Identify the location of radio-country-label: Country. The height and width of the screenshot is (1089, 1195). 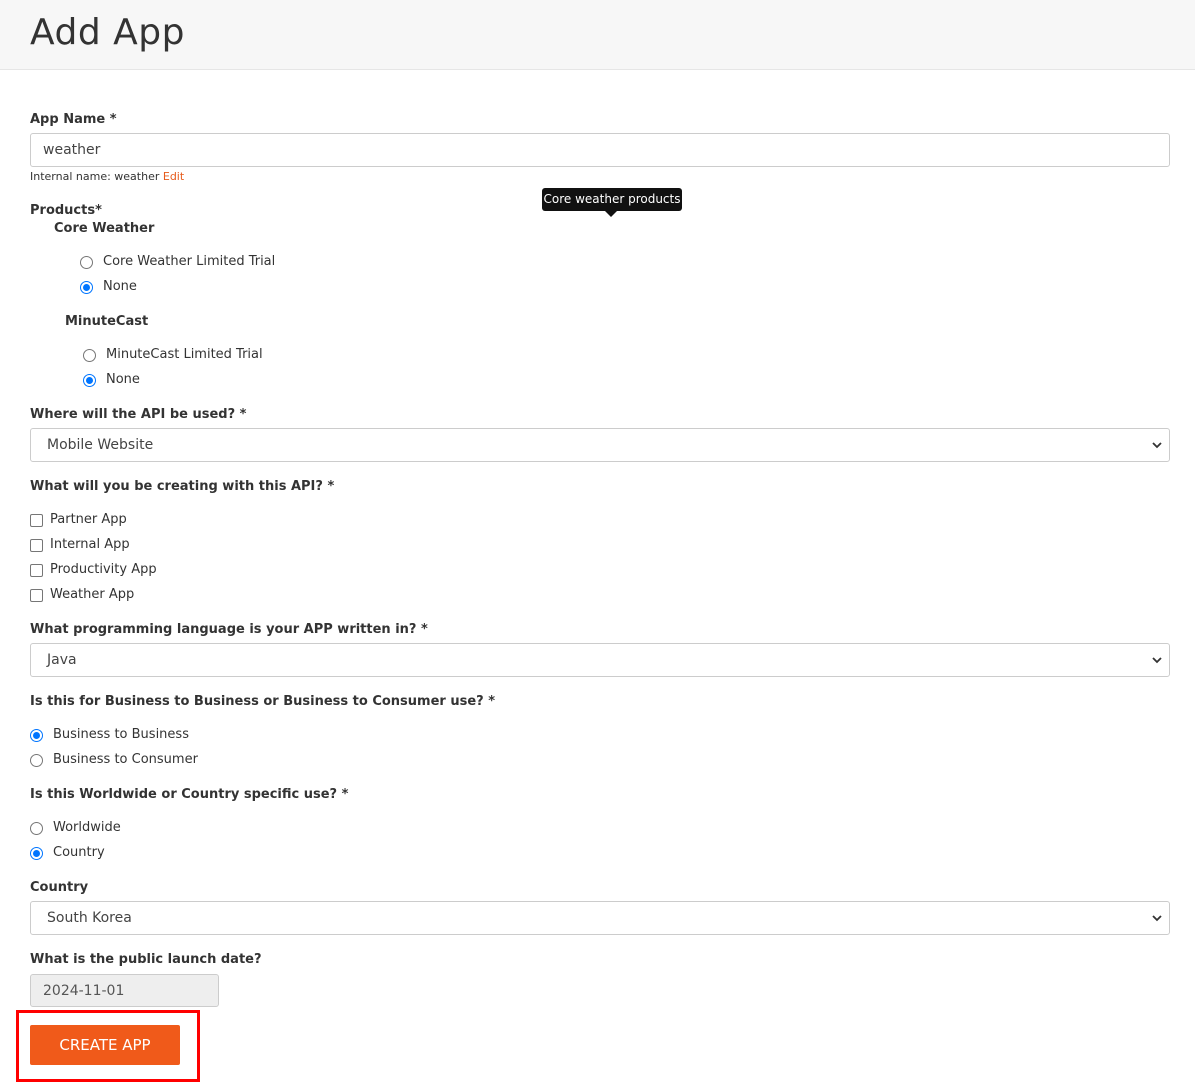
(79, 852).